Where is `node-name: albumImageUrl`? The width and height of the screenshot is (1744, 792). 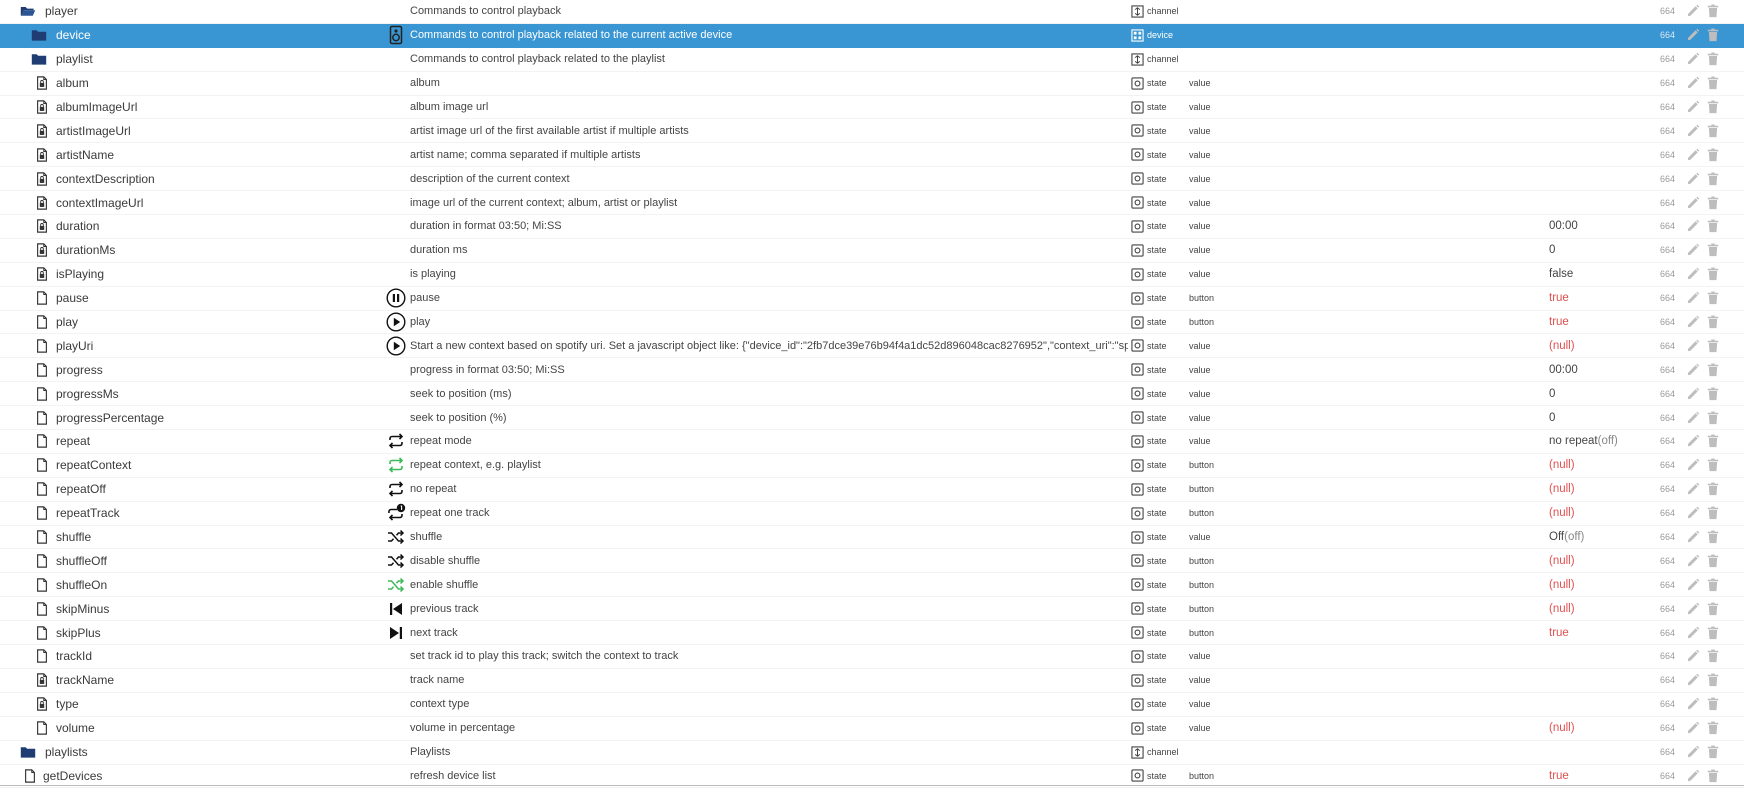 node-name: albumImageUrl is located at coordinates (96, 107).